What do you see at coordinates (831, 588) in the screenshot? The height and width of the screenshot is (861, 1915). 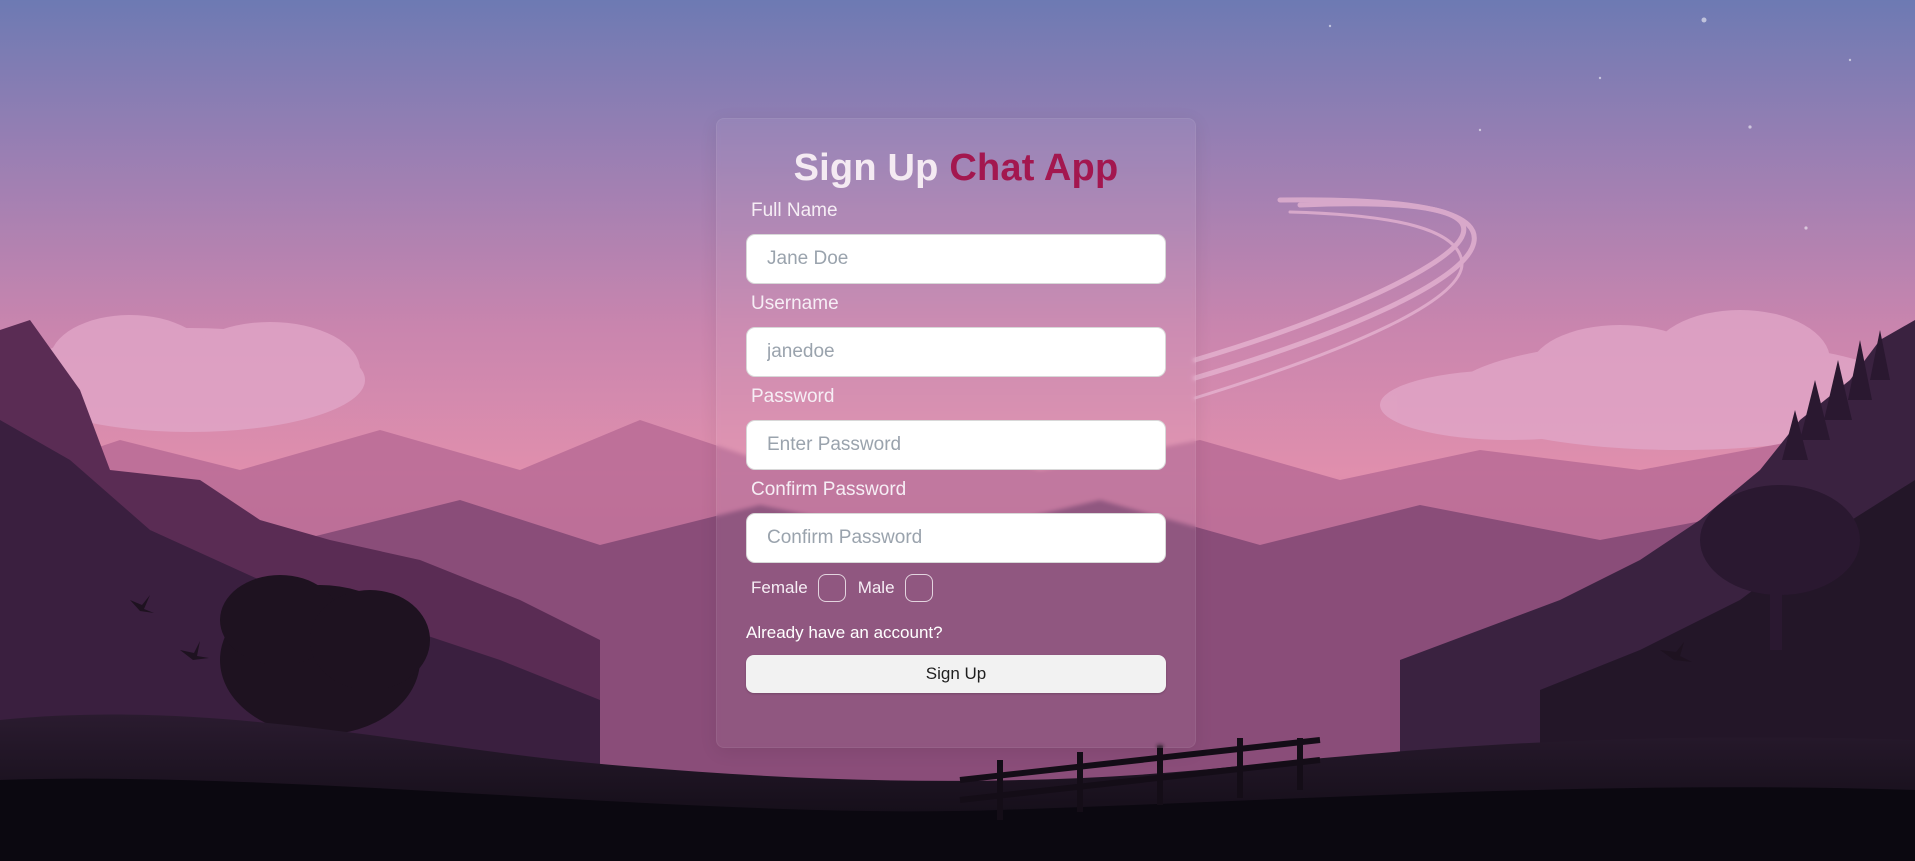 I see `female-checkbox` at bounding box center [831, 588].